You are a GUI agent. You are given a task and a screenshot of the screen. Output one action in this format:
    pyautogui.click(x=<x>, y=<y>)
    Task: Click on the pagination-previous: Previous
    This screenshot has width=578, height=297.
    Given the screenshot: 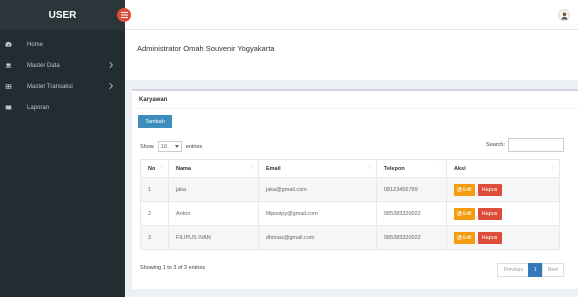 What is the action you would take?
    pyautogui.click(x=513, y=270)
    